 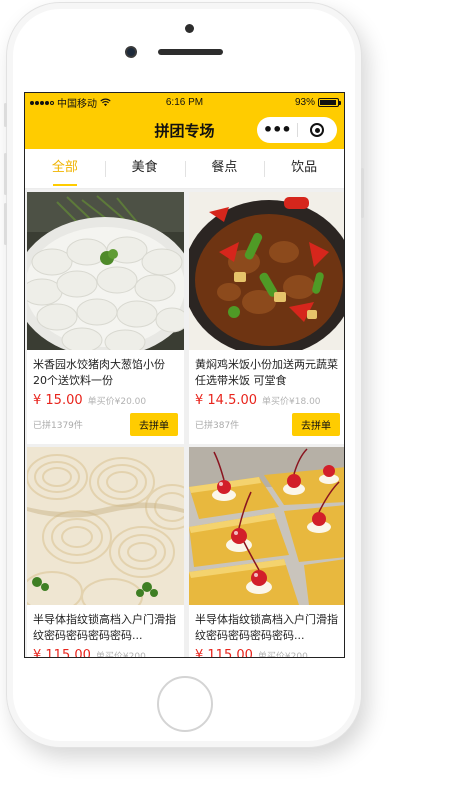 I want to click on cherry-cake-photo, so click(x=267, y=526).